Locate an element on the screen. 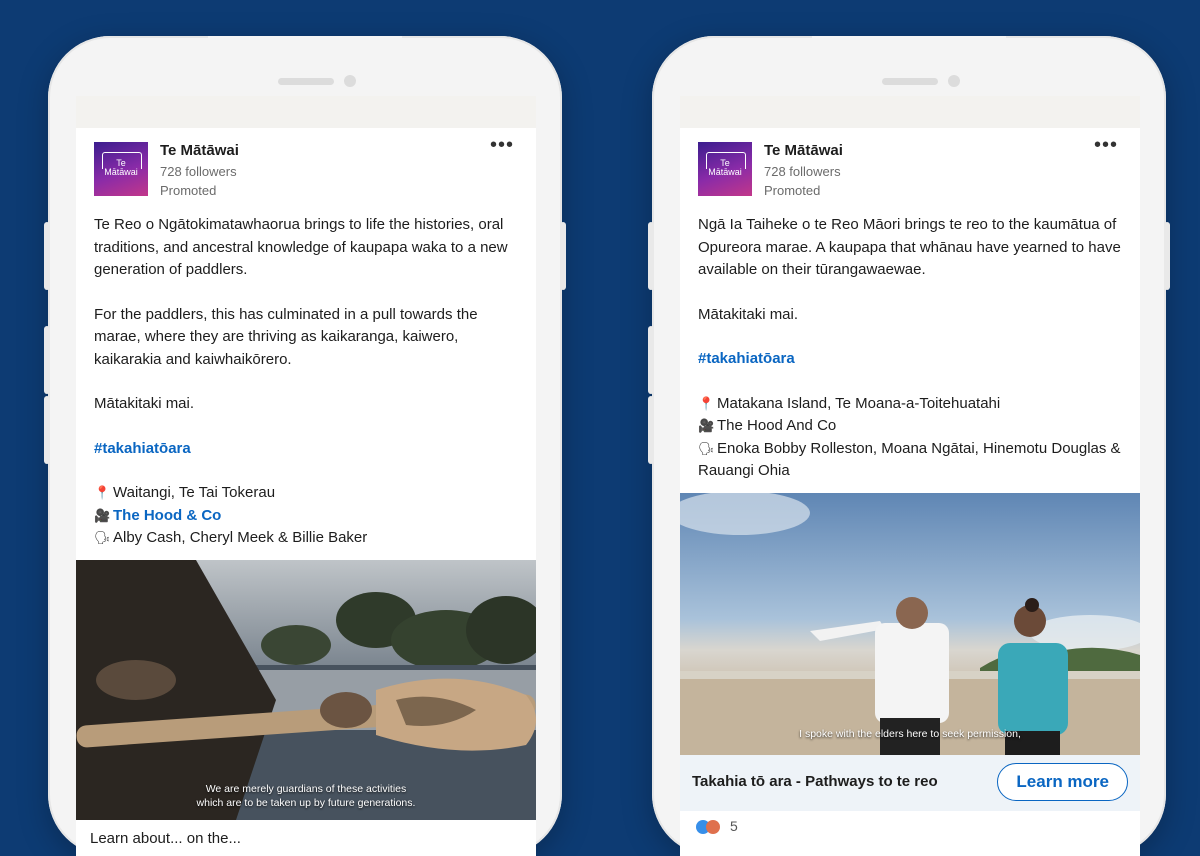 The width and height of the screenshot is (1200, 856). production-link: The Hood & Co is located at coordinates (167, 515).